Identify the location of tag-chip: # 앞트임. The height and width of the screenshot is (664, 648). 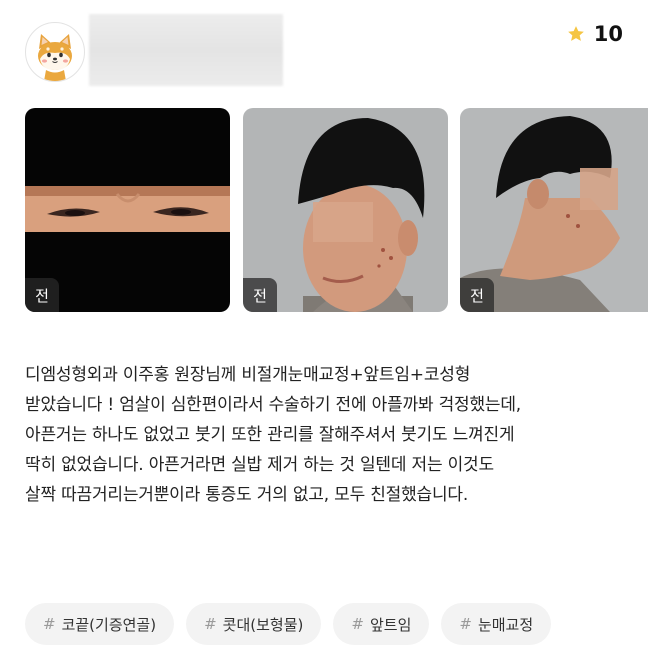
(381, 624).